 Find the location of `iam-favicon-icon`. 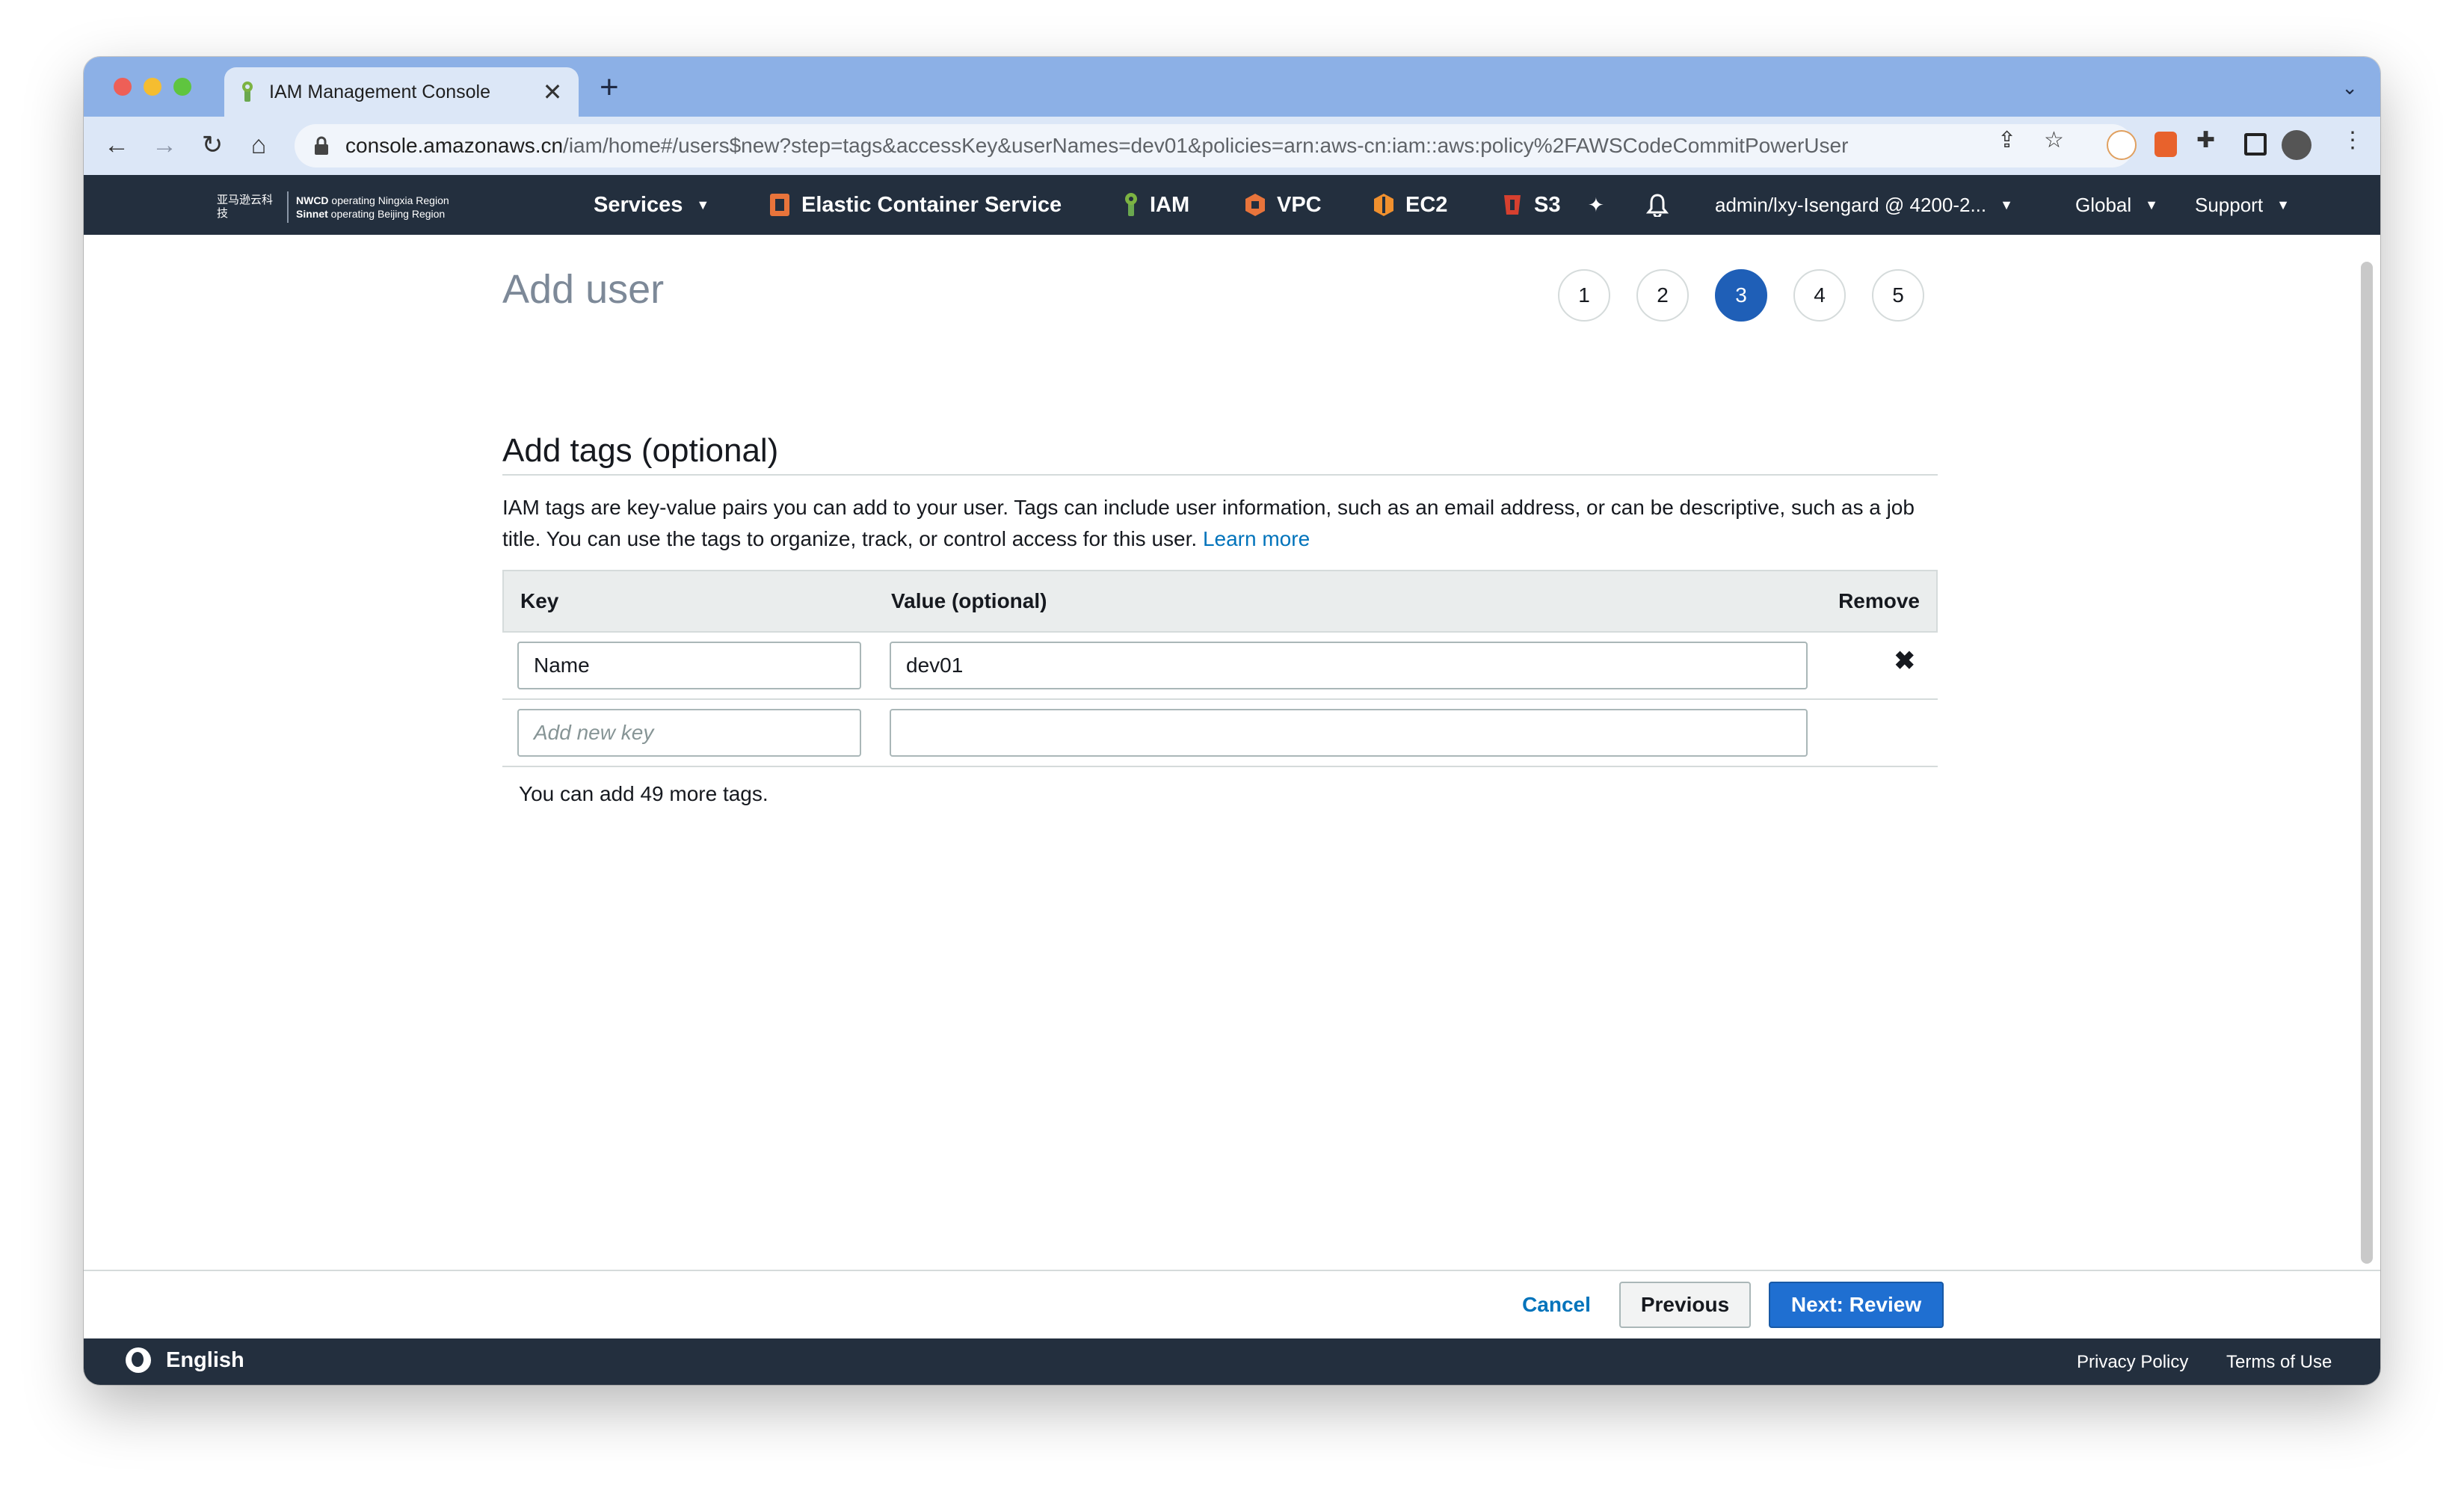

iam-favicon-icon is located at coordinates (247, 92).